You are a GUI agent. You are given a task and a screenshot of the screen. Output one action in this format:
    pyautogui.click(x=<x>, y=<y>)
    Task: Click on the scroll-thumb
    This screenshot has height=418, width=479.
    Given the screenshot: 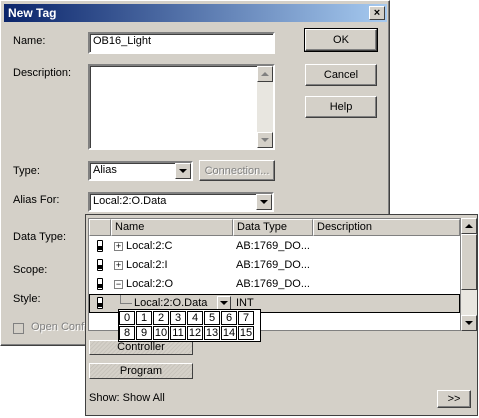 What is the action you would take?
    pyautogui.click(x=469, y=262)
    